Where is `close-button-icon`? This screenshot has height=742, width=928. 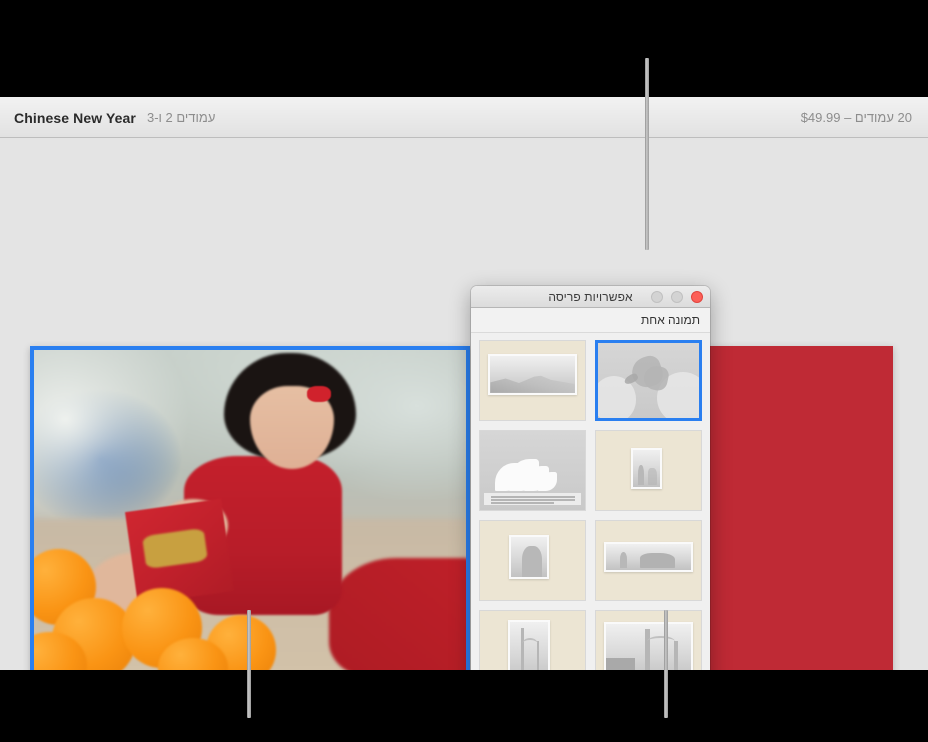 close-button-icon is located at coordinates (697, 297).